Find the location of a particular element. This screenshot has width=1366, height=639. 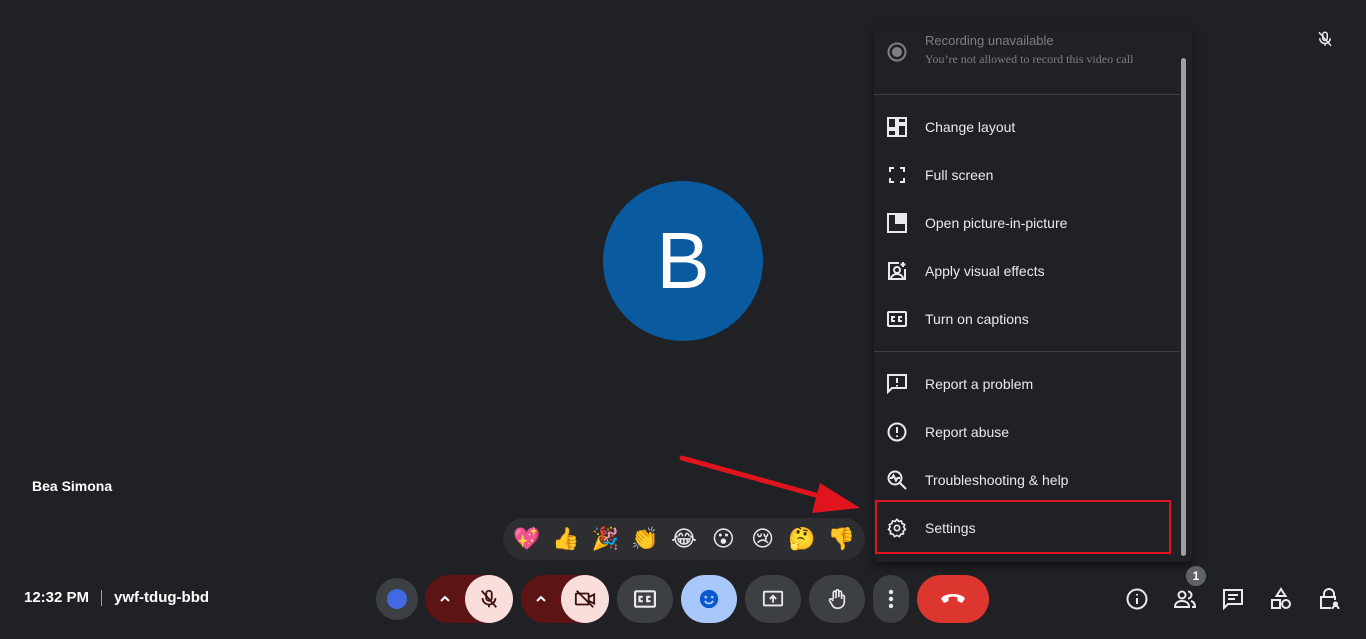

menu-scrollbar is located at coordinates (1183, 307).